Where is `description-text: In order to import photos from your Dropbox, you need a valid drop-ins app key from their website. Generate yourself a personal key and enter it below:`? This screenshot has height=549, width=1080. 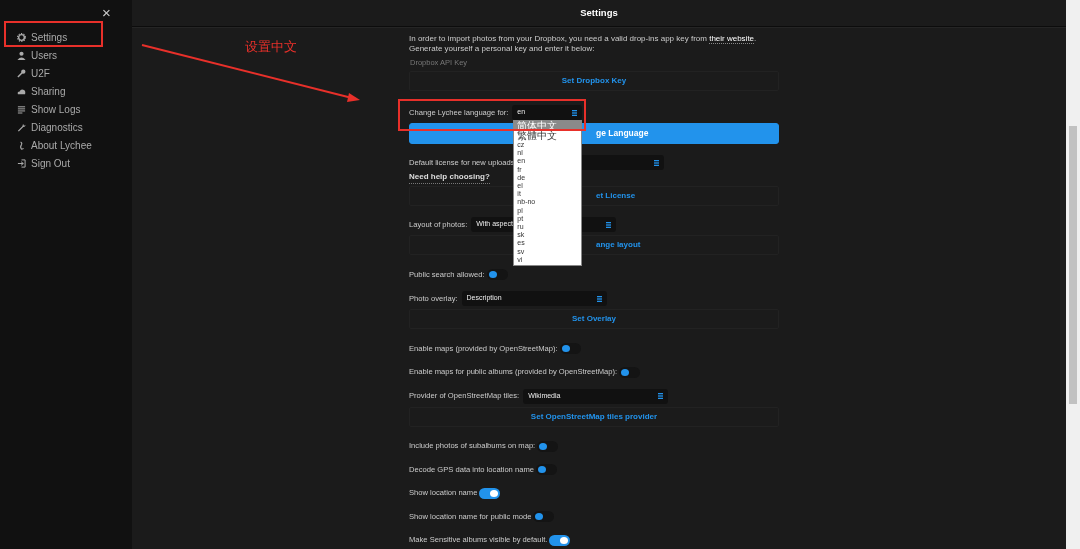 description-text: In order to import photos from your Dropbox, you need a valid drop-ins app key from their website. Generate yourself a personal key and enter it below: is located at coordinates (583, 44).